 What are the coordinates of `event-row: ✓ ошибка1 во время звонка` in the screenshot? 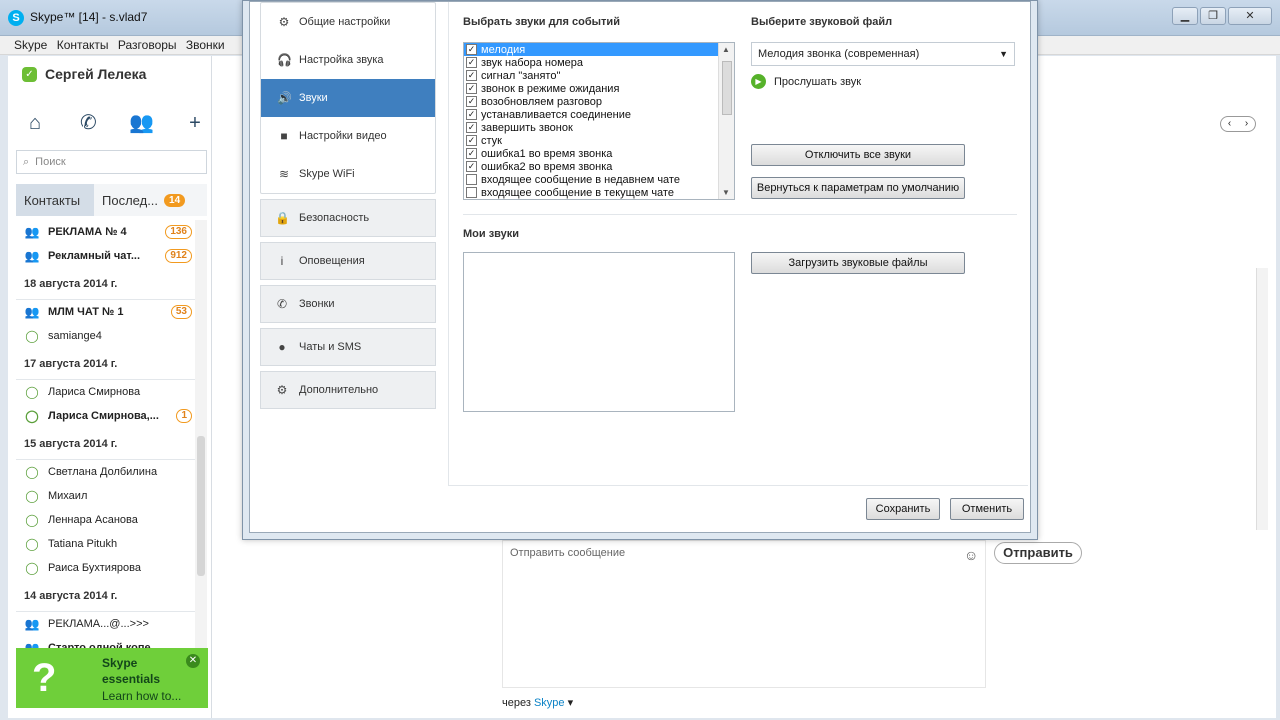 It's located at (591, 153).